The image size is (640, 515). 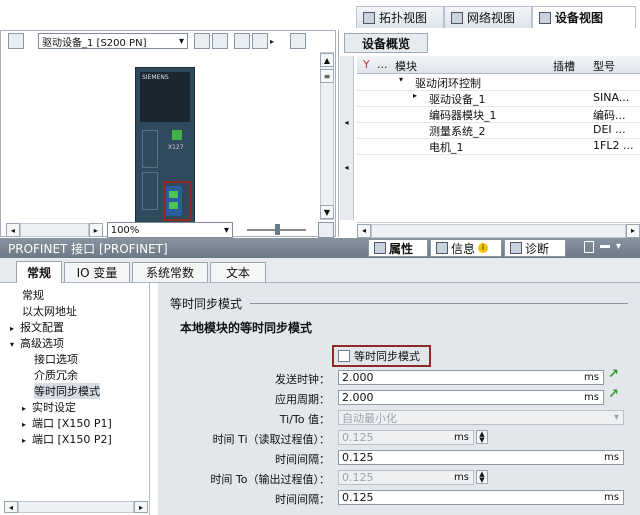 I want to click on nav-item-telegram-config: ▸ 报文配置, so click(x=37, y=327).